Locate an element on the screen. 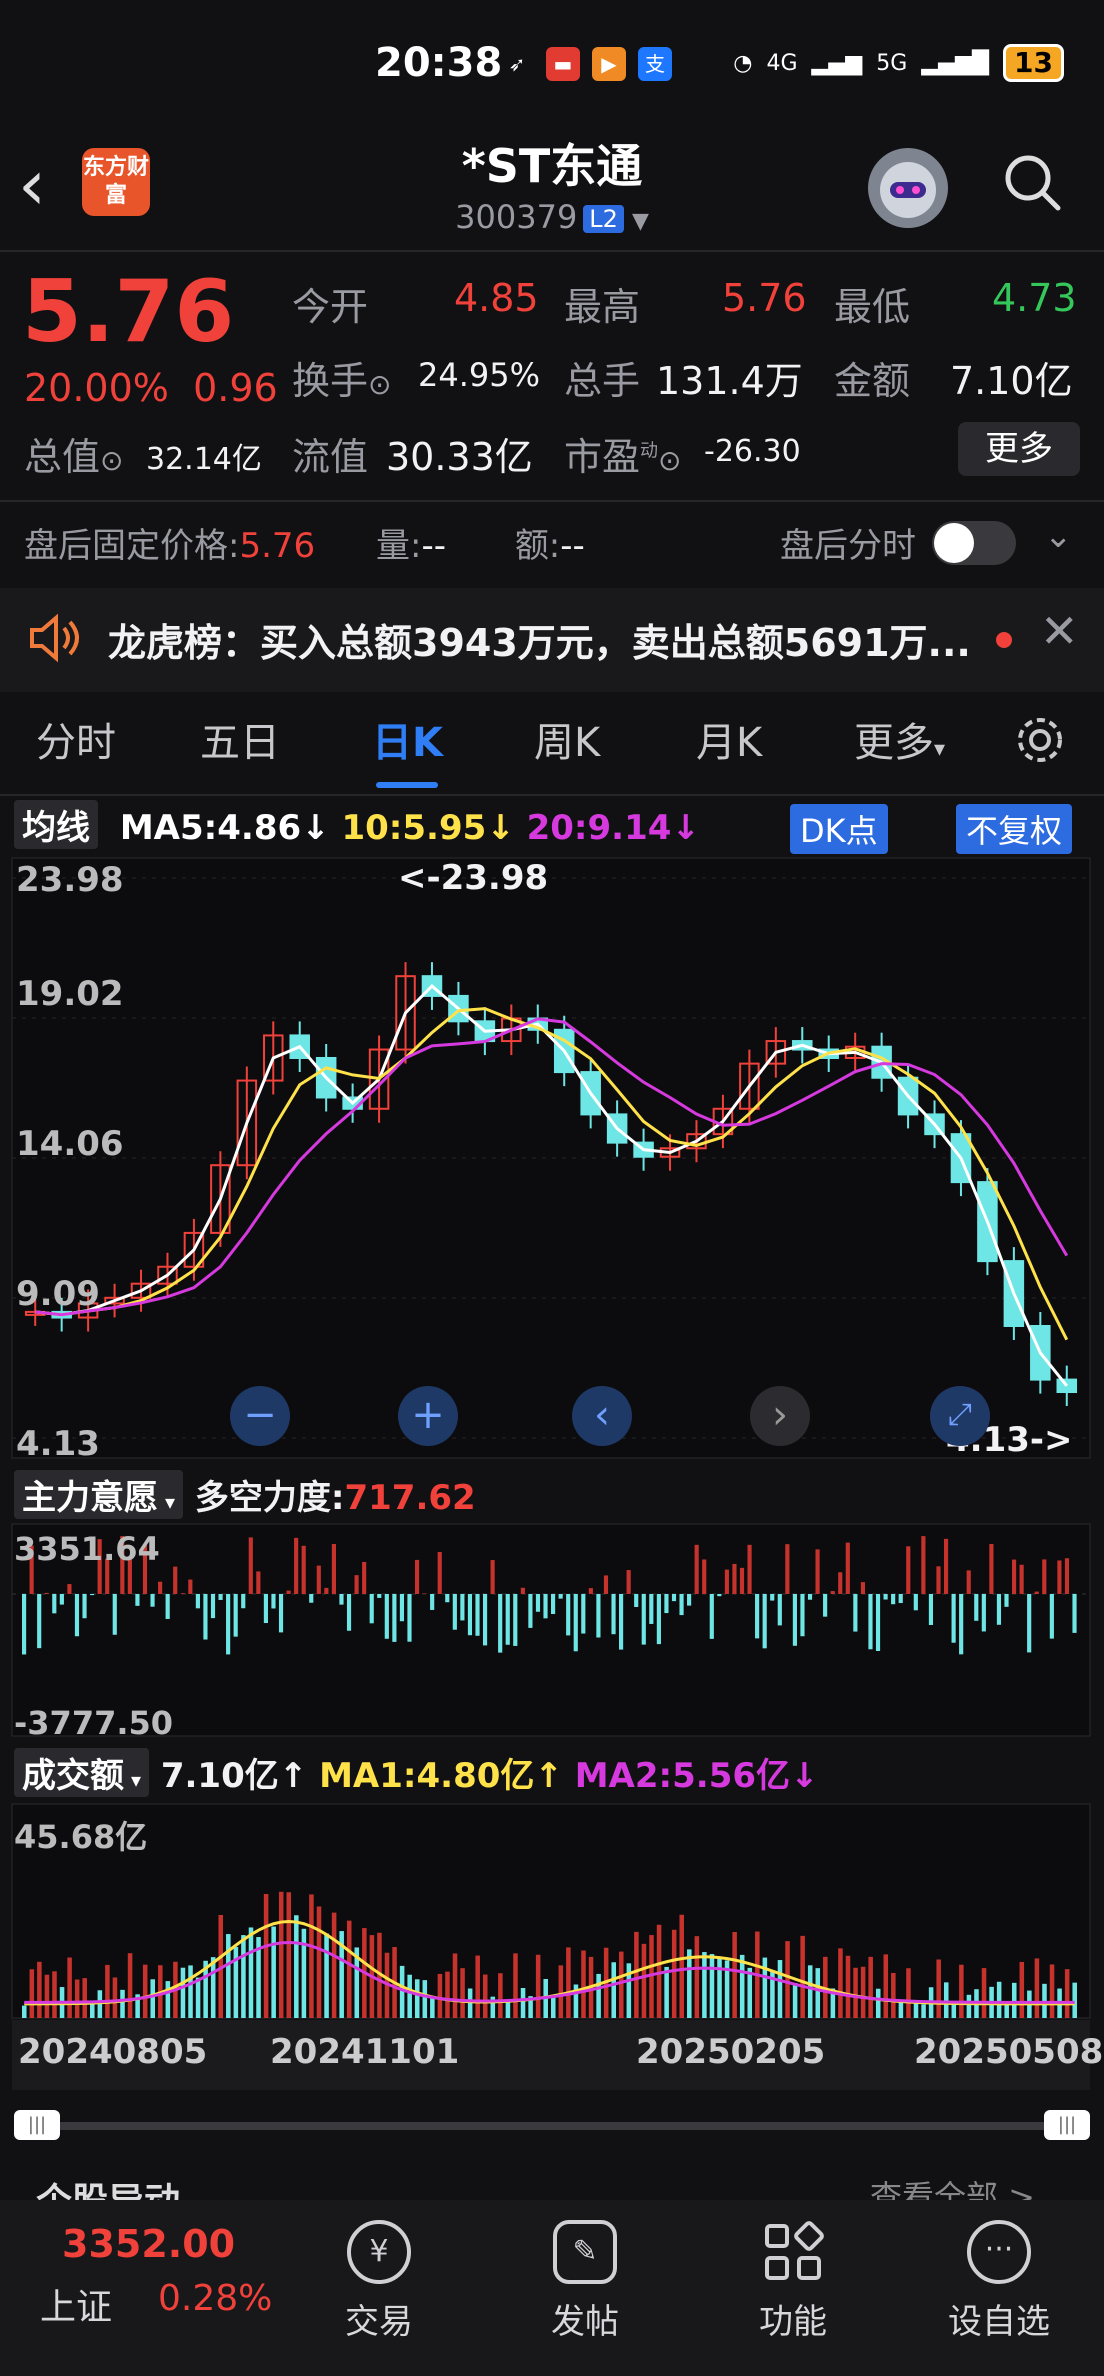 The image size is (1104, 2376). range-scrollbar: ||| ||| is located at coordinates (552, 2125).